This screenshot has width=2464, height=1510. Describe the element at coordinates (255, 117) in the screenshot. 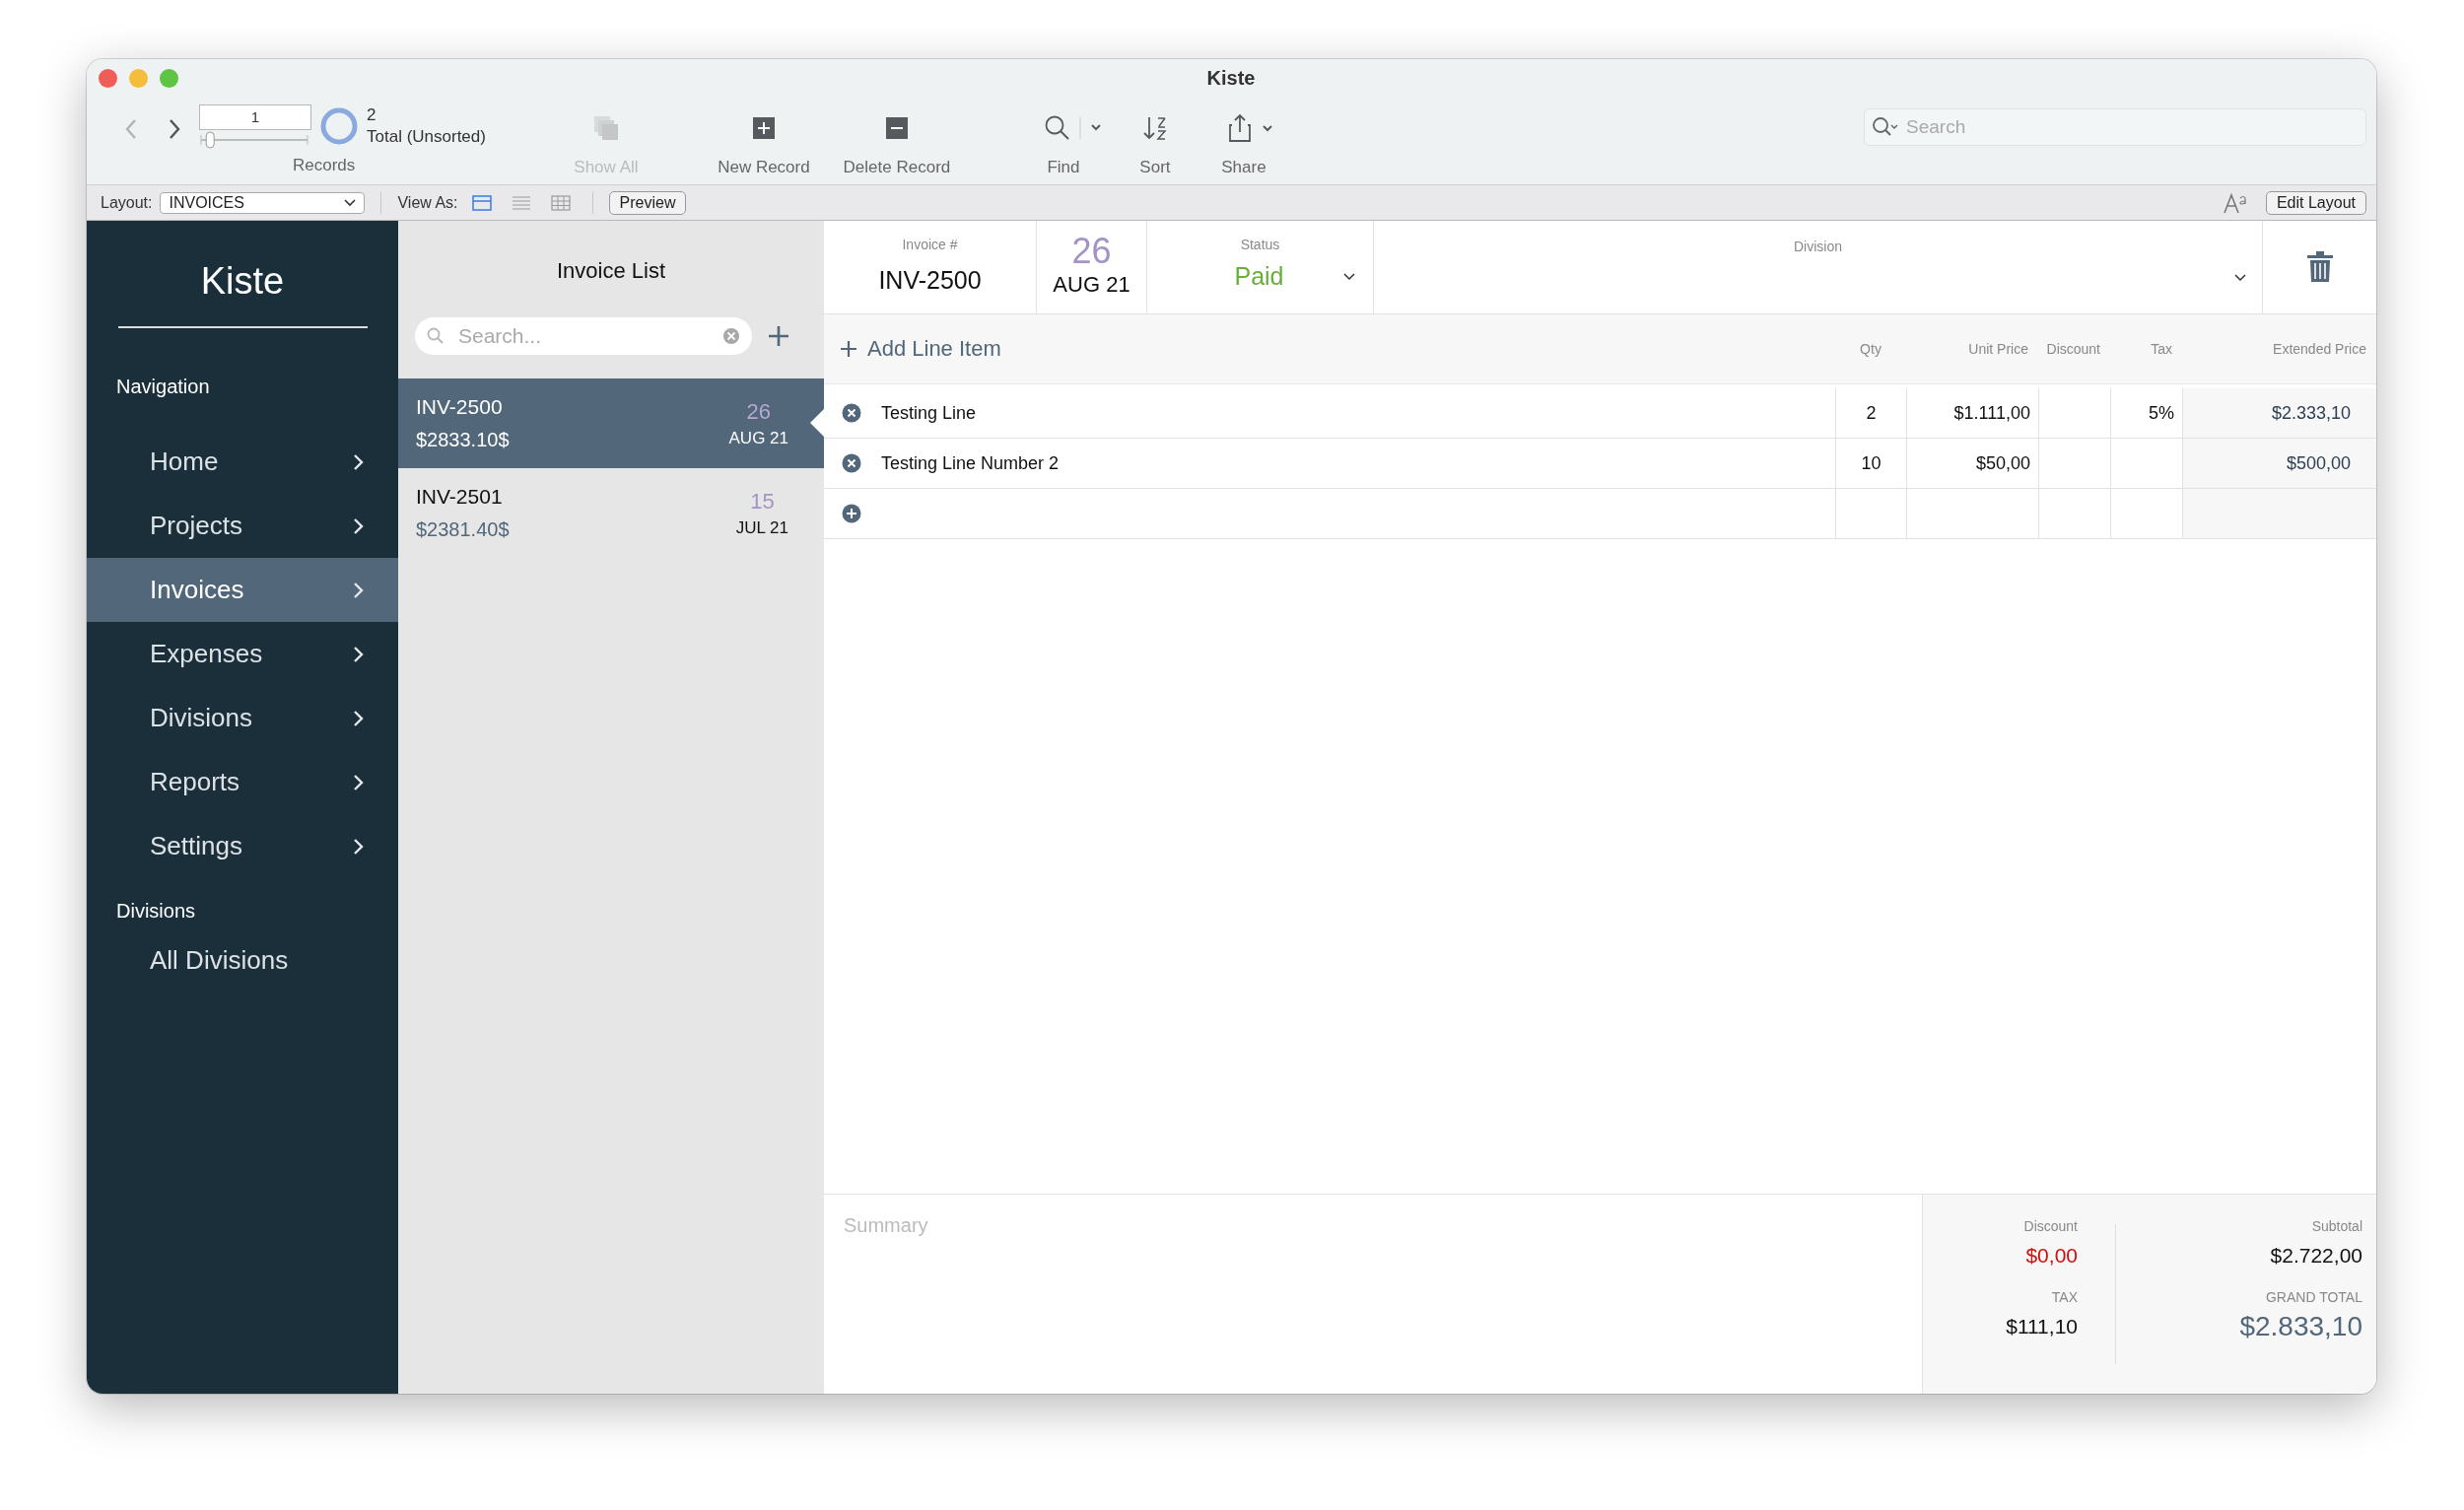

I see `record-number-field: 1` at that location.